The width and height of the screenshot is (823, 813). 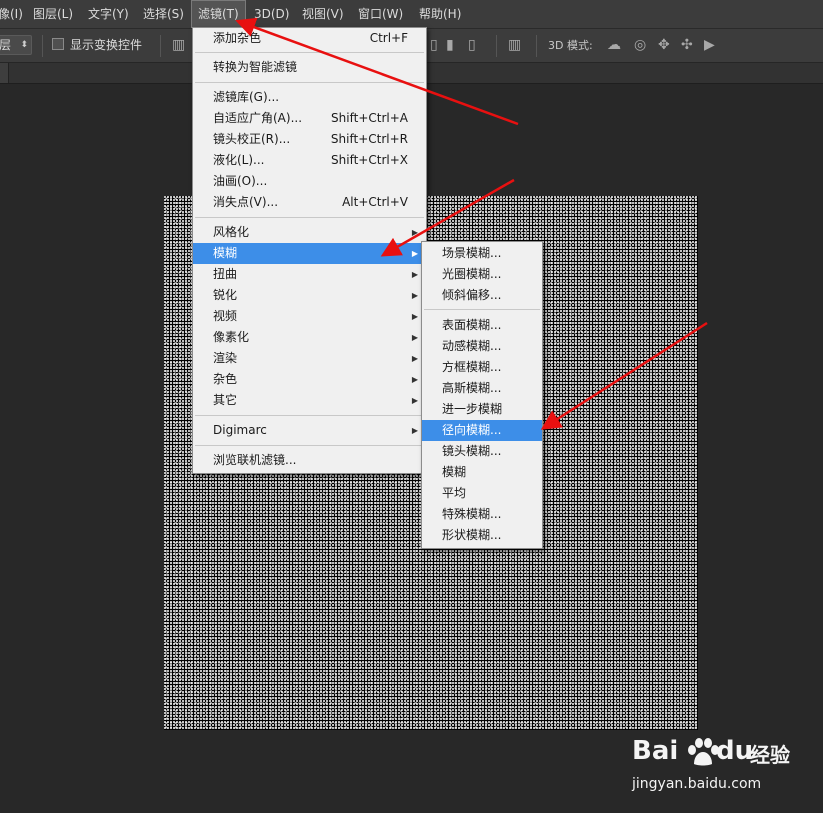 What do you see at coordinates (11, 14) in the screenshot?
I see `menu-image: 像(I)` at bounding box center [11, 14].